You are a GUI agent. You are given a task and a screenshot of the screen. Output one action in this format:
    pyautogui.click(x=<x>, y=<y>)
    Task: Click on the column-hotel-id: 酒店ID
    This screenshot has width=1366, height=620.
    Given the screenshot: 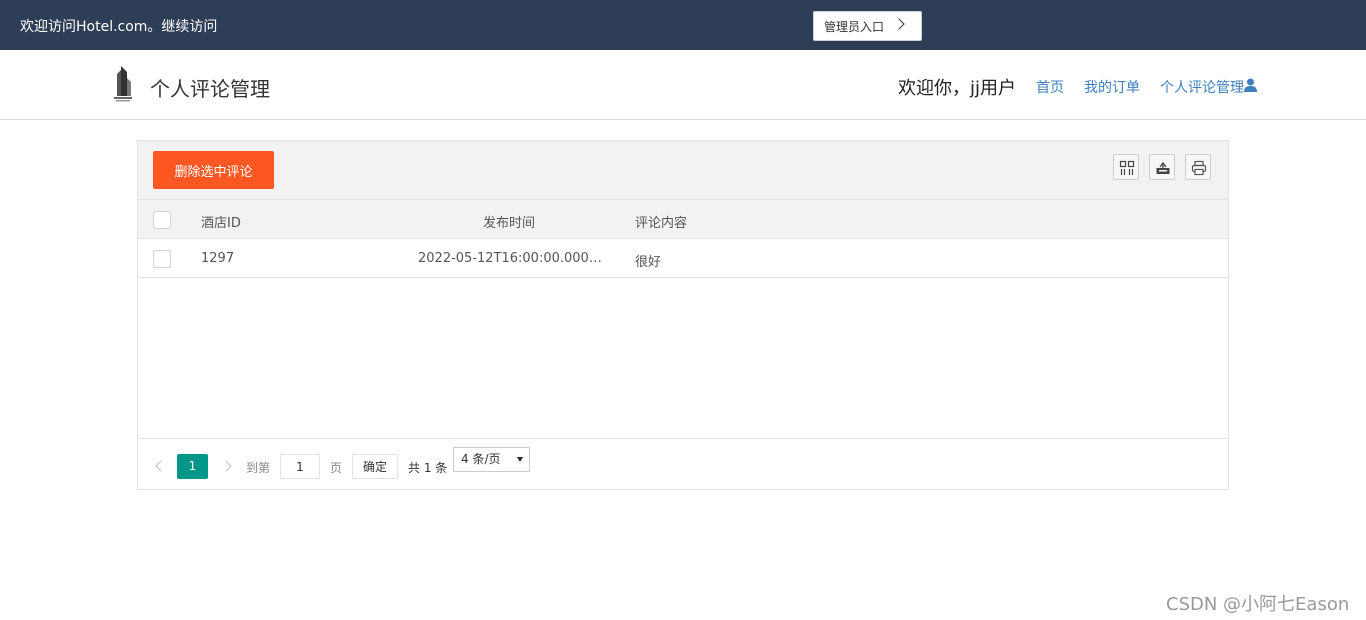 What is the action you would take?
    pyautogui.click(x=221, y=221)
    